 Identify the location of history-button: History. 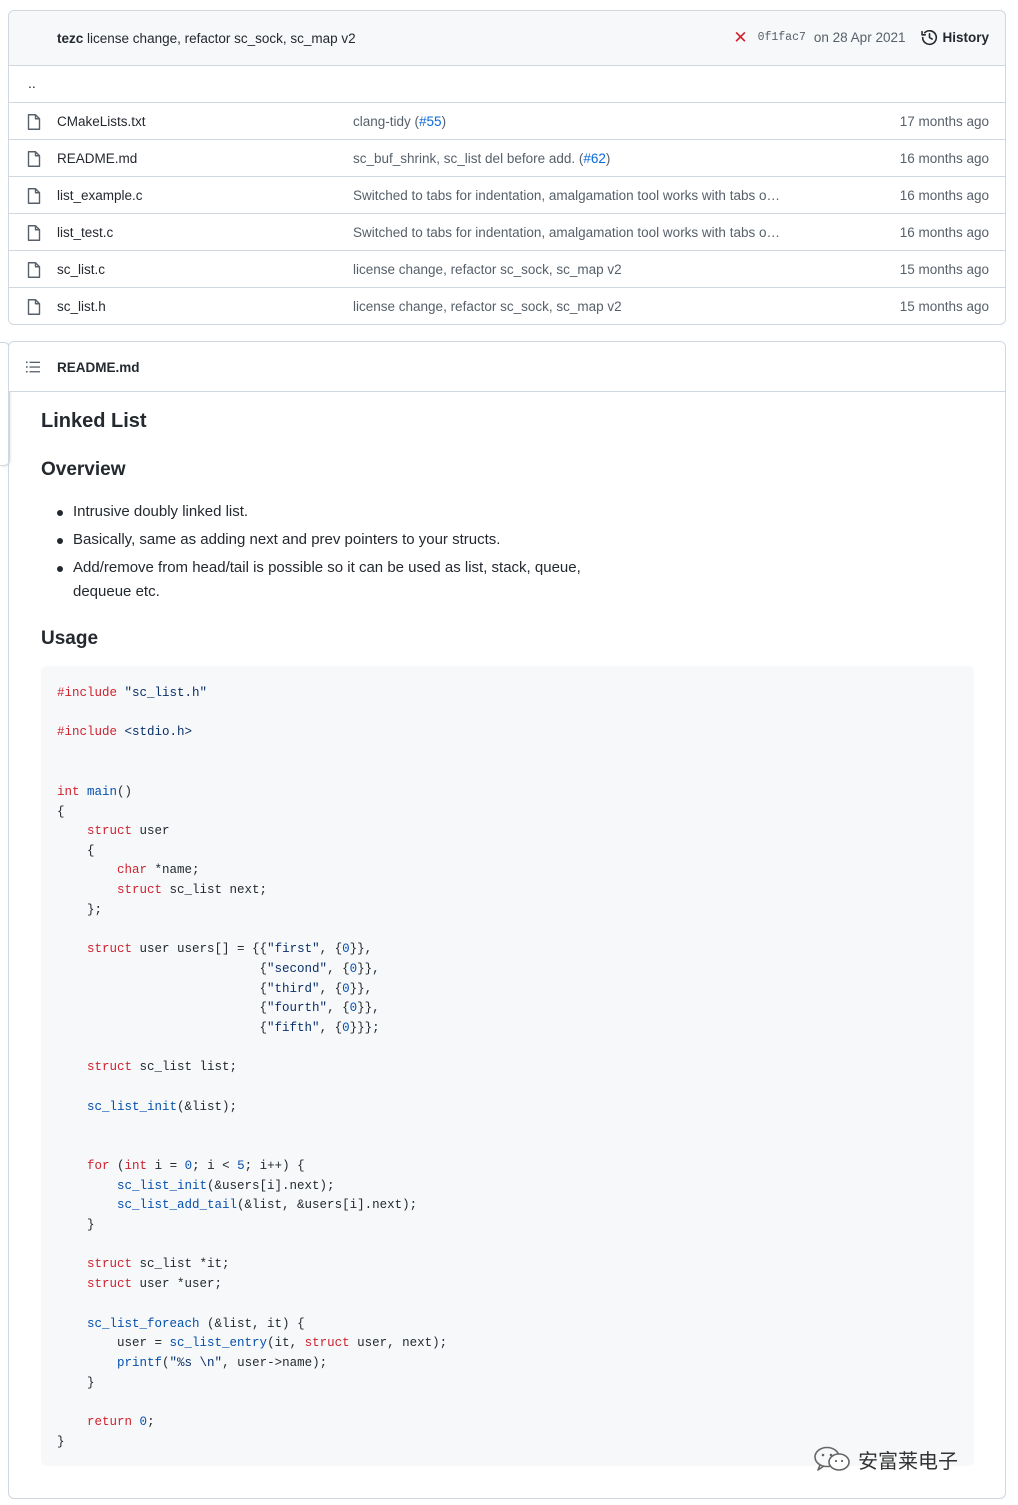
(955, 37).